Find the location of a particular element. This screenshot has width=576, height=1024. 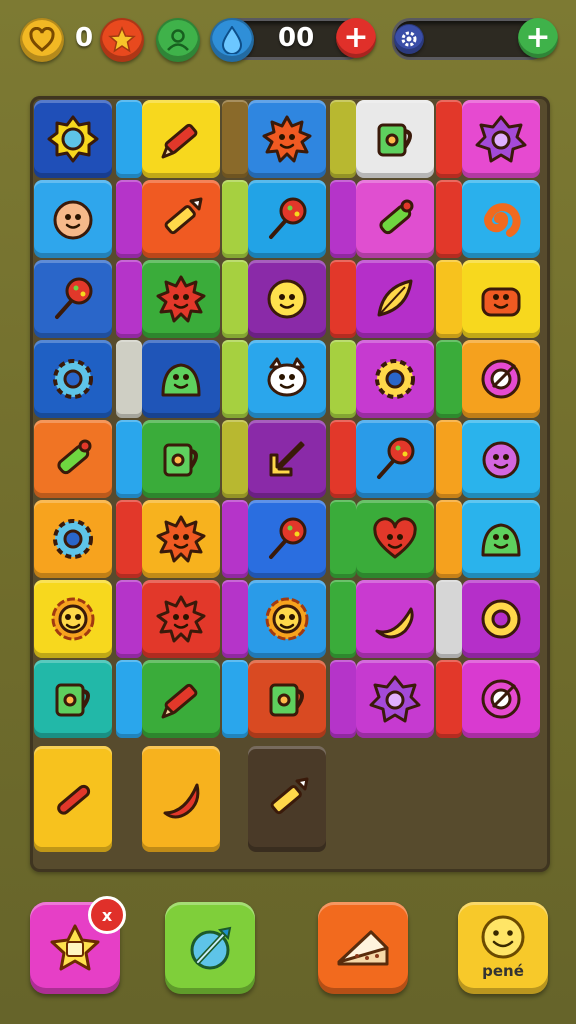

target-icon is located at coordinates (501, 699).